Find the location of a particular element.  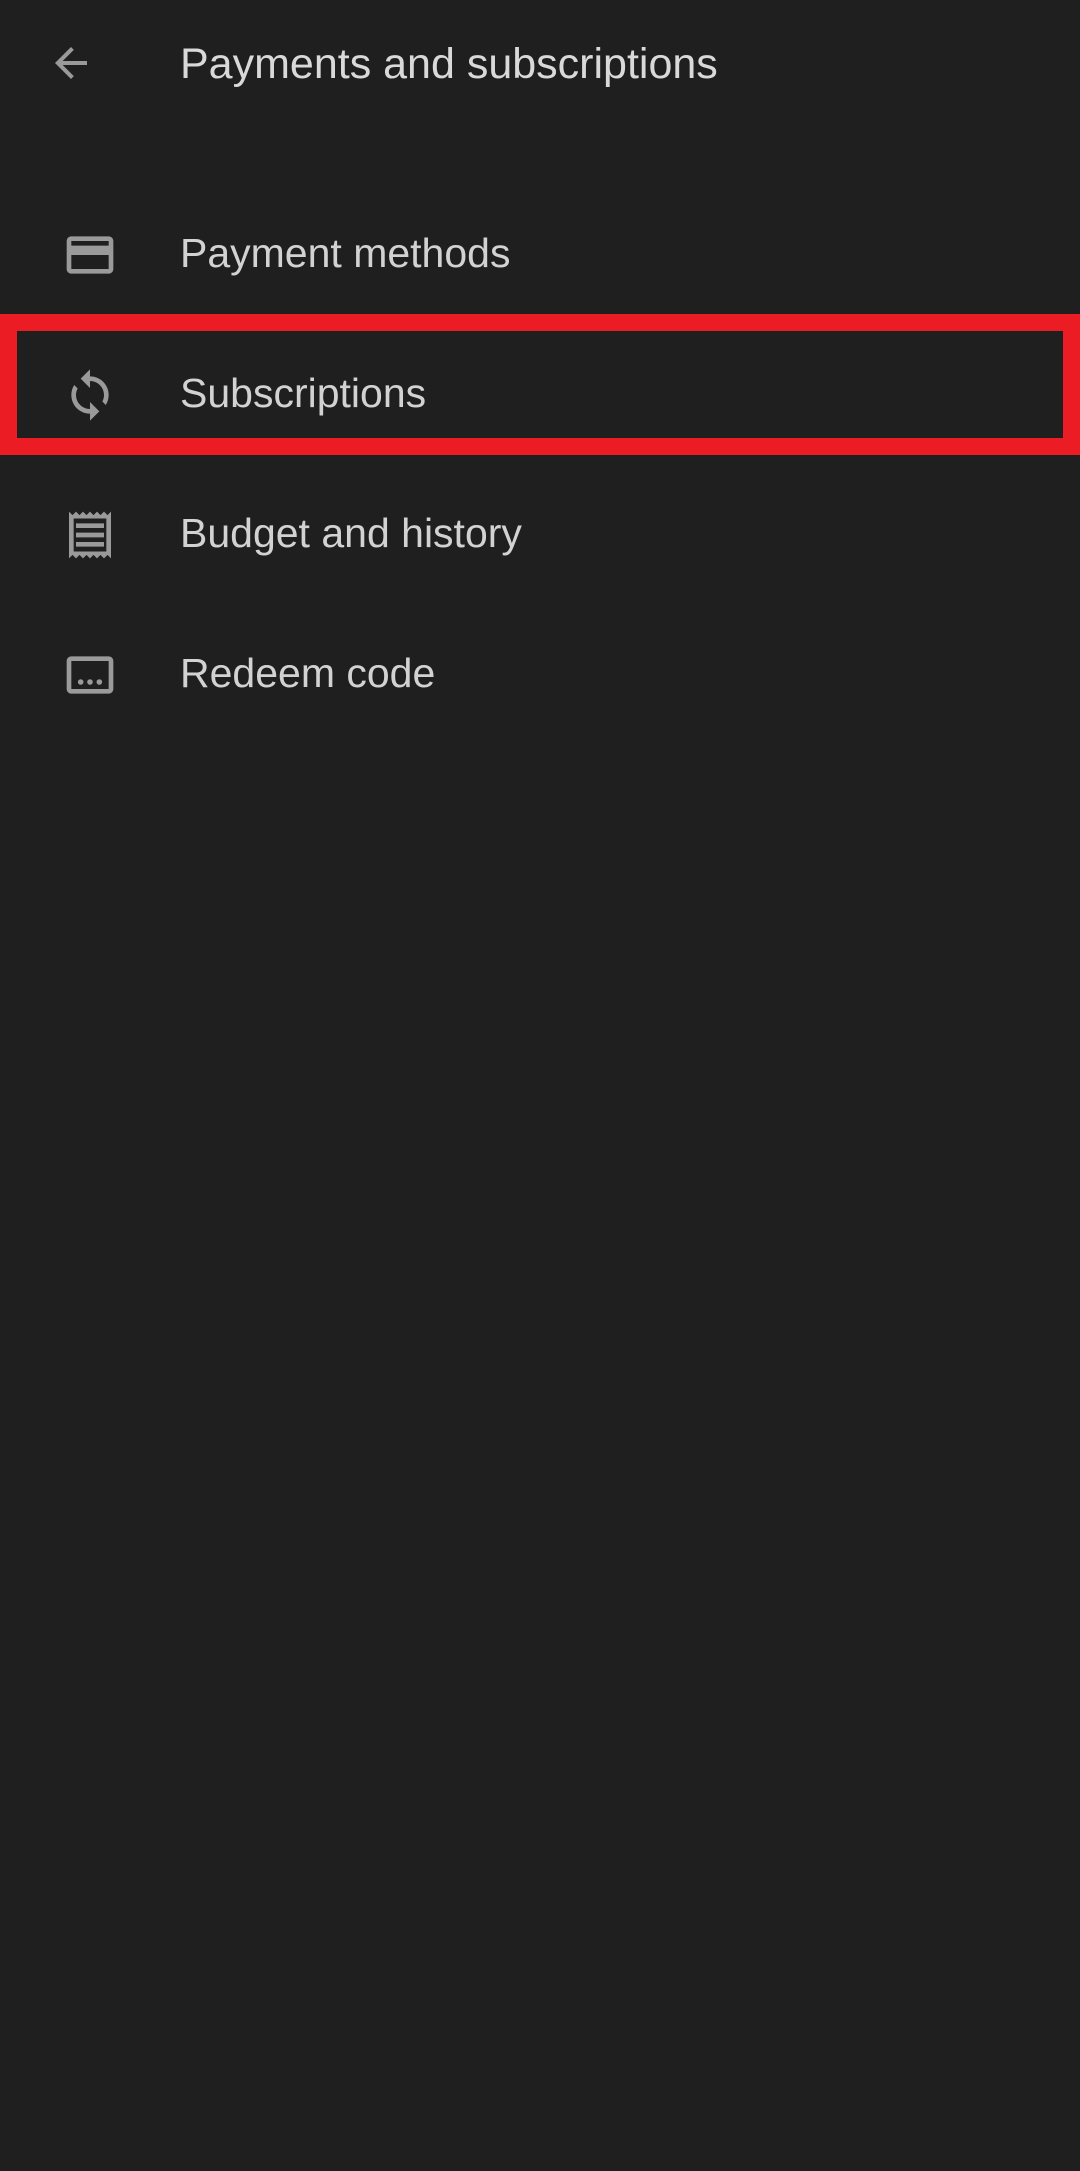

redeem-code-icon is located at coordinates (90, 675).